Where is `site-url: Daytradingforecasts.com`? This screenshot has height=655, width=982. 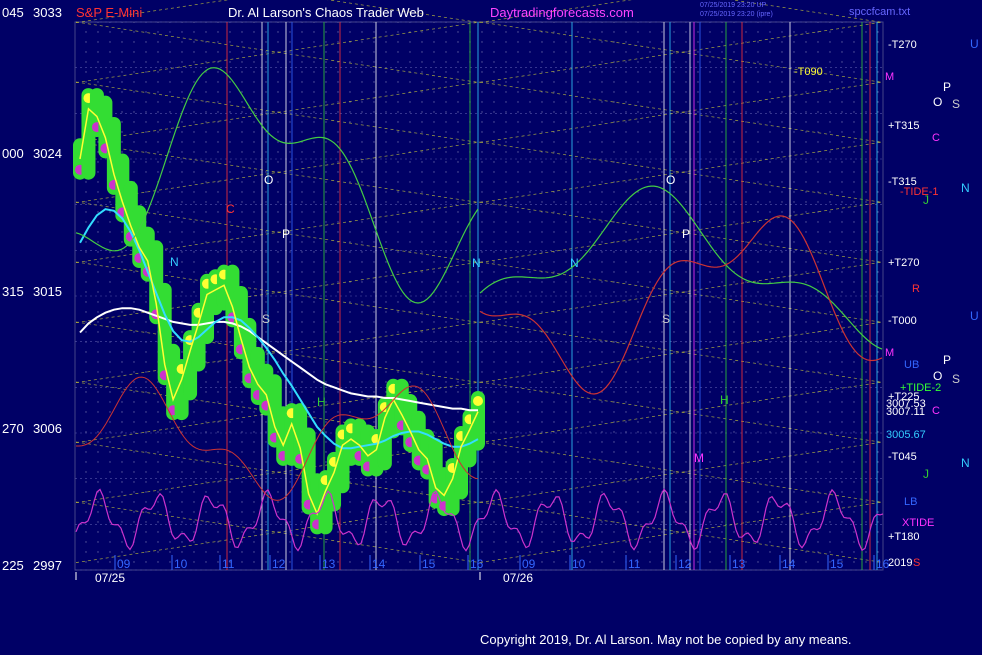 site-url: Daytradingforecasts.com is located at coordinates (562, 12).